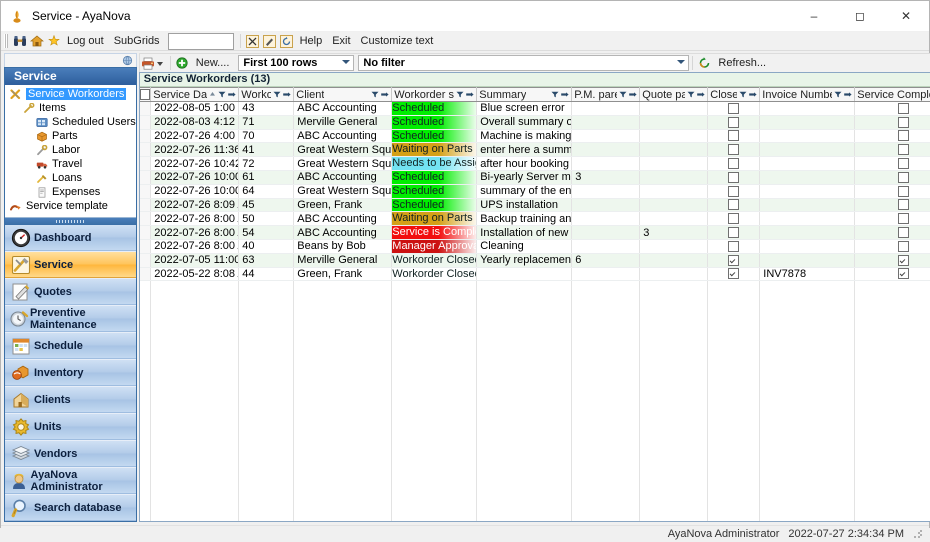  Describe the element at coordinates (814, 16) in the screenshot. I see `minimize-button: –` at that location.